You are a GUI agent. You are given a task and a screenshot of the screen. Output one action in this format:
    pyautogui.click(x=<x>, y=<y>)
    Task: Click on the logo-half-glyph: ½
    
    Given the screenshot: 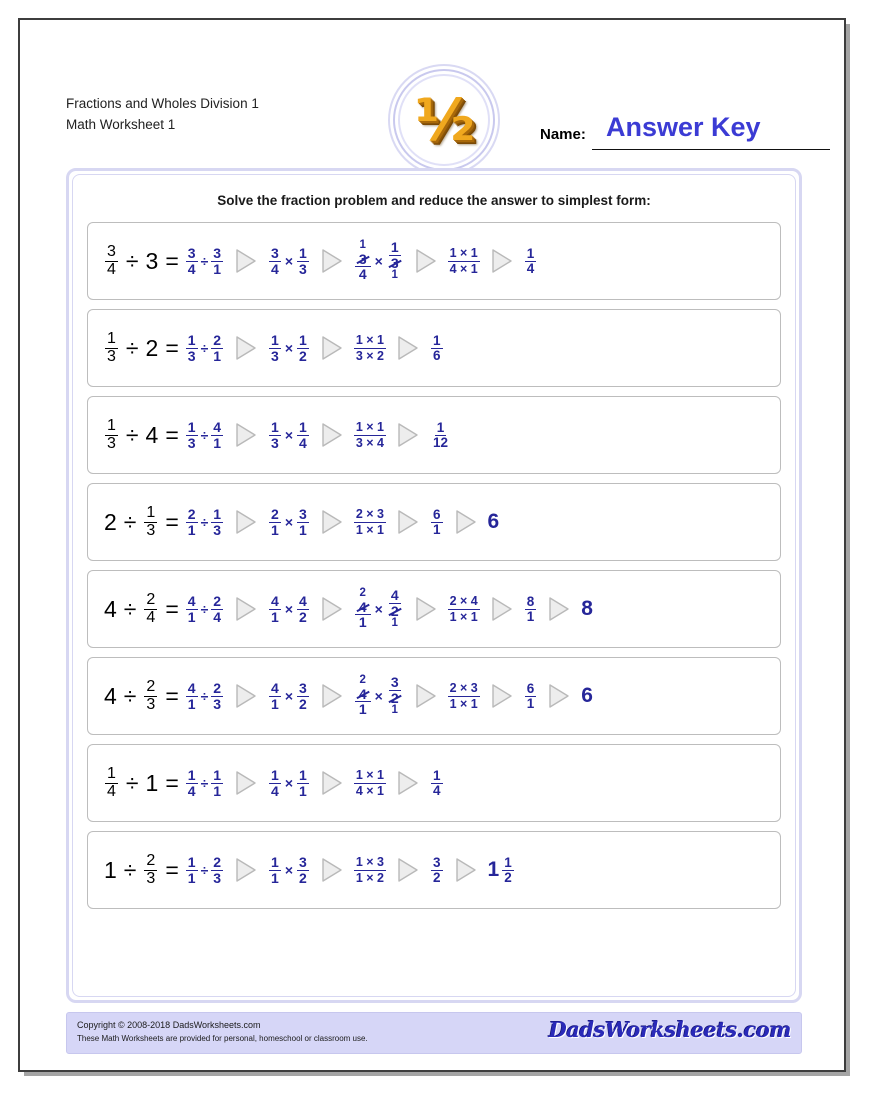 What is the action you would take?
    pyautogui.click(x=444, y=120)
    